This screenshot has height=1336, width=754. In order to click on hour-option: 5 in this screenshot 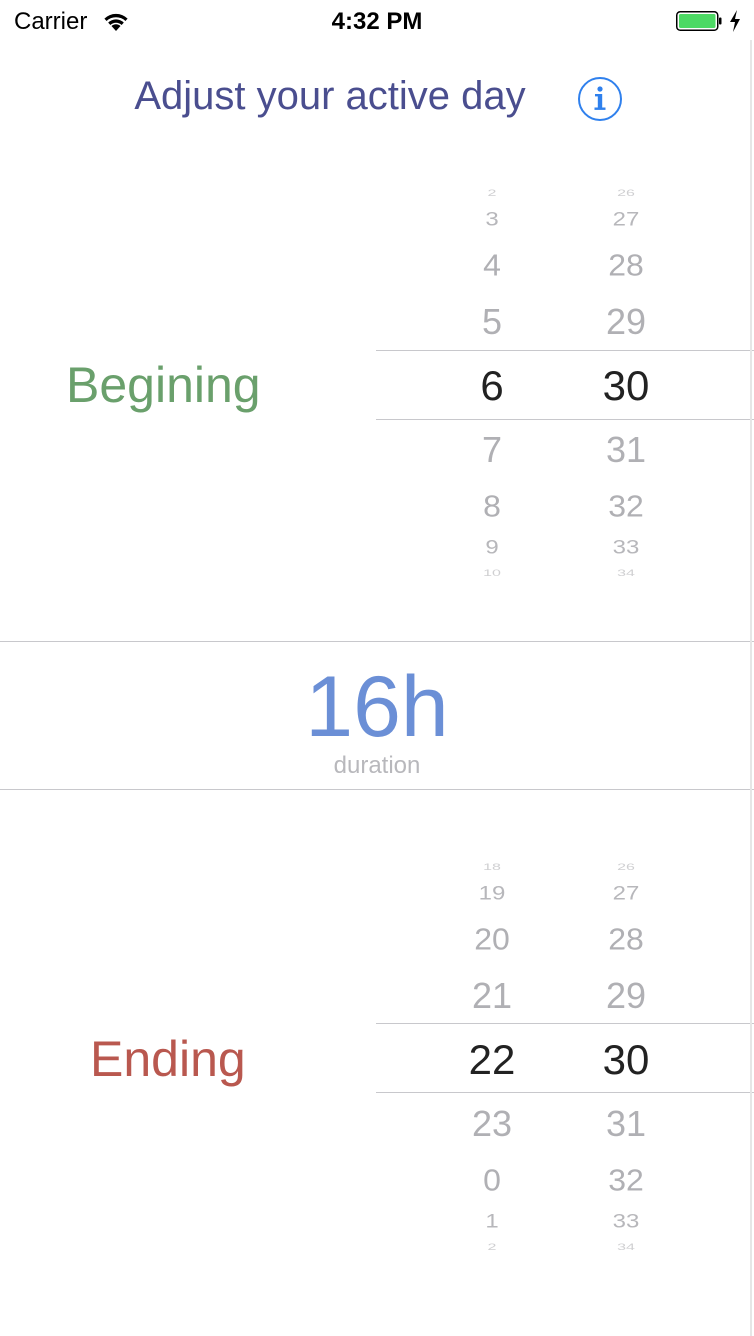, I will do `click(492, 322)`.